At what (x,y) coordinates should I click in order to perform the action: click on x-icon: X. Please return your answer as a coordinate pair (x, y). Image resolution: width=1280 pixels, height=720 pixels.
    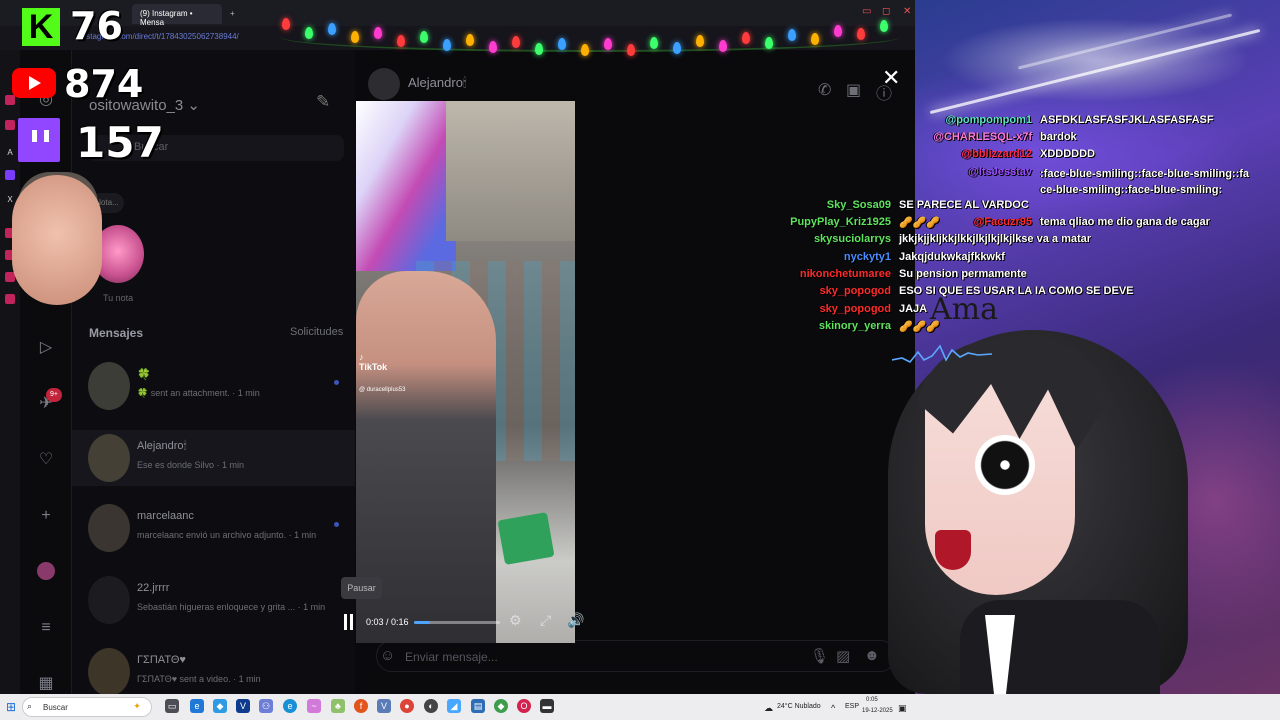
    Looking at the image, I should click on (10, 200).